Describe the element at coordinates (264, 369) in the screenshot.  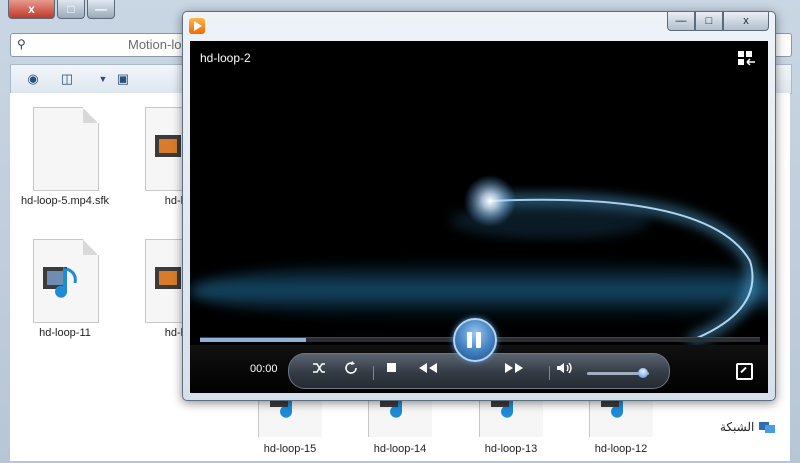
I see `elapsed-time: 00:00` at that location.